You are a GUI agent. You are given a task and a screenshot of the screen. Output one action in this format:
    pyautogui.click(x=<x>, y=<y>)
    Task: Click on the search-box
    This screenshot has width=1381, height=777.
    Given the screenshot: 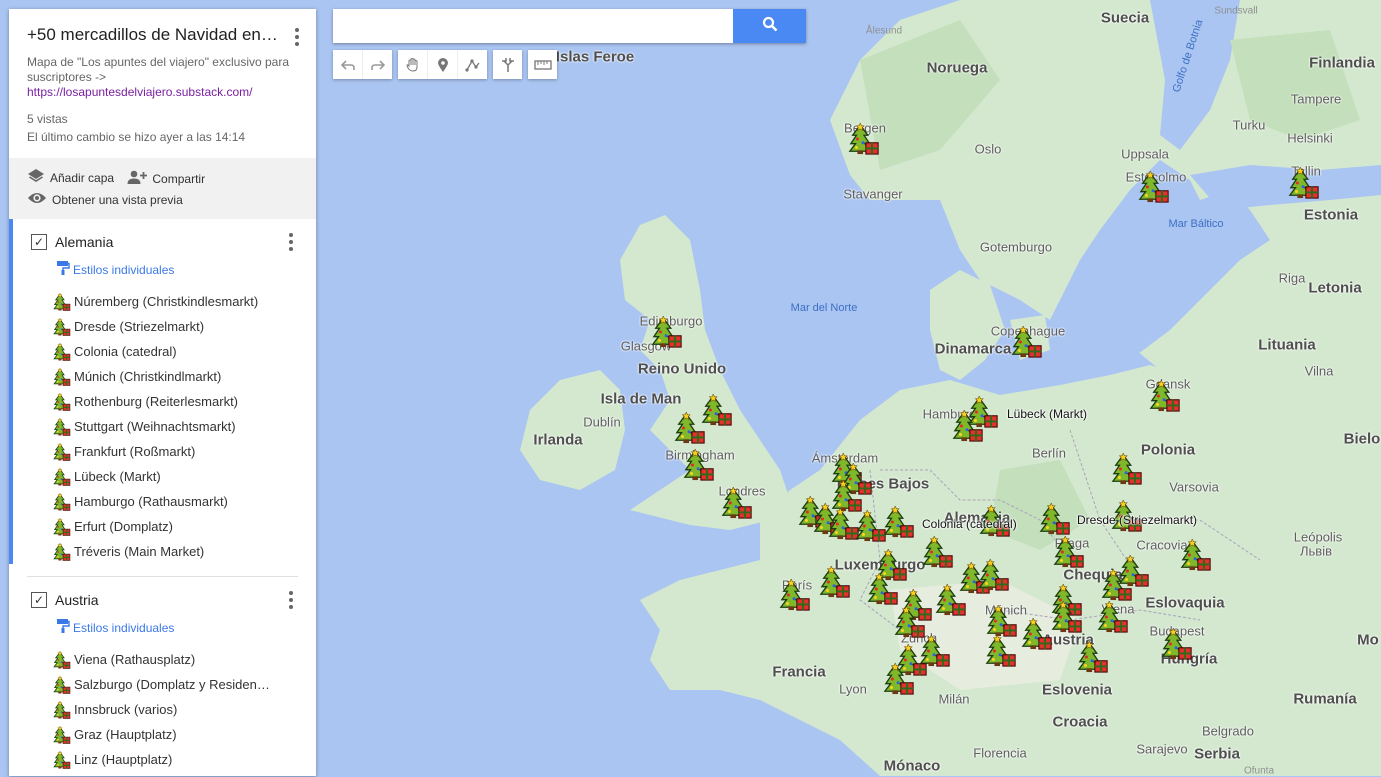 What is the action you would take?
    pyautogui.click(x=569, y=26)
    